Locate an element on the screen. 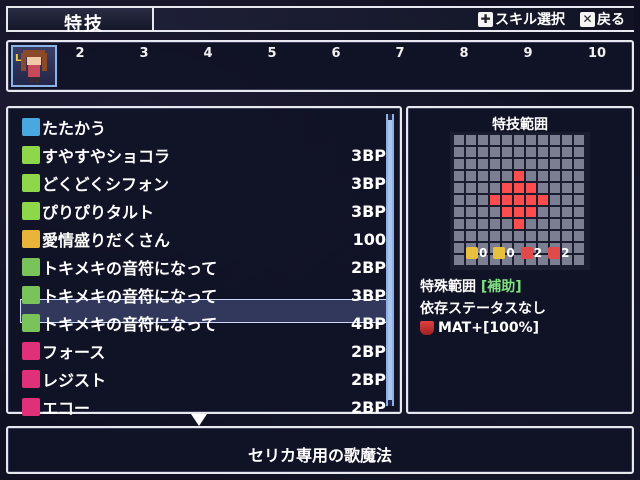  party-slot-4: 4 is located at coordinates (208, 53).